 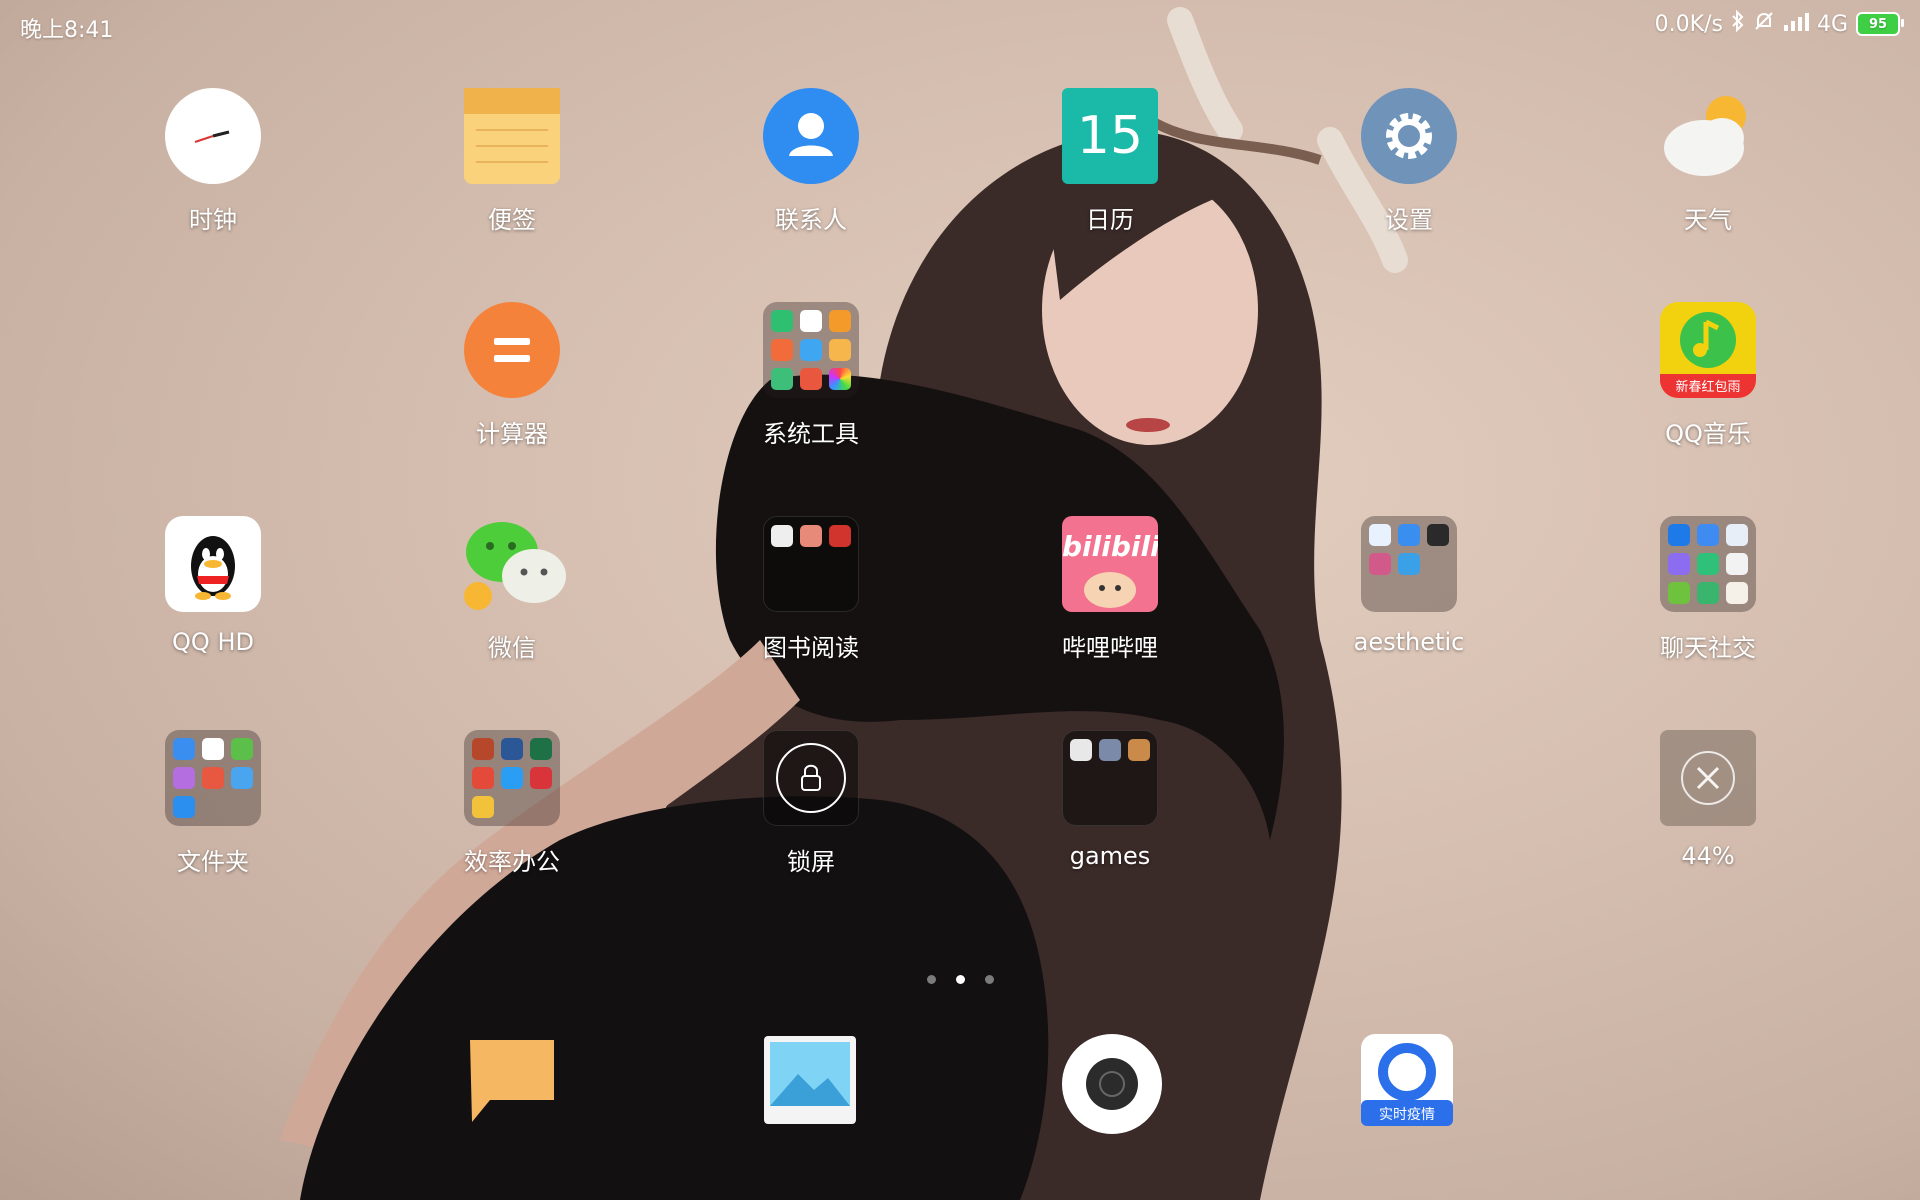 What do you see at coordinates (213, 136) in the screenshot?
I see `clock-icon` at bounding box center [213, 136].